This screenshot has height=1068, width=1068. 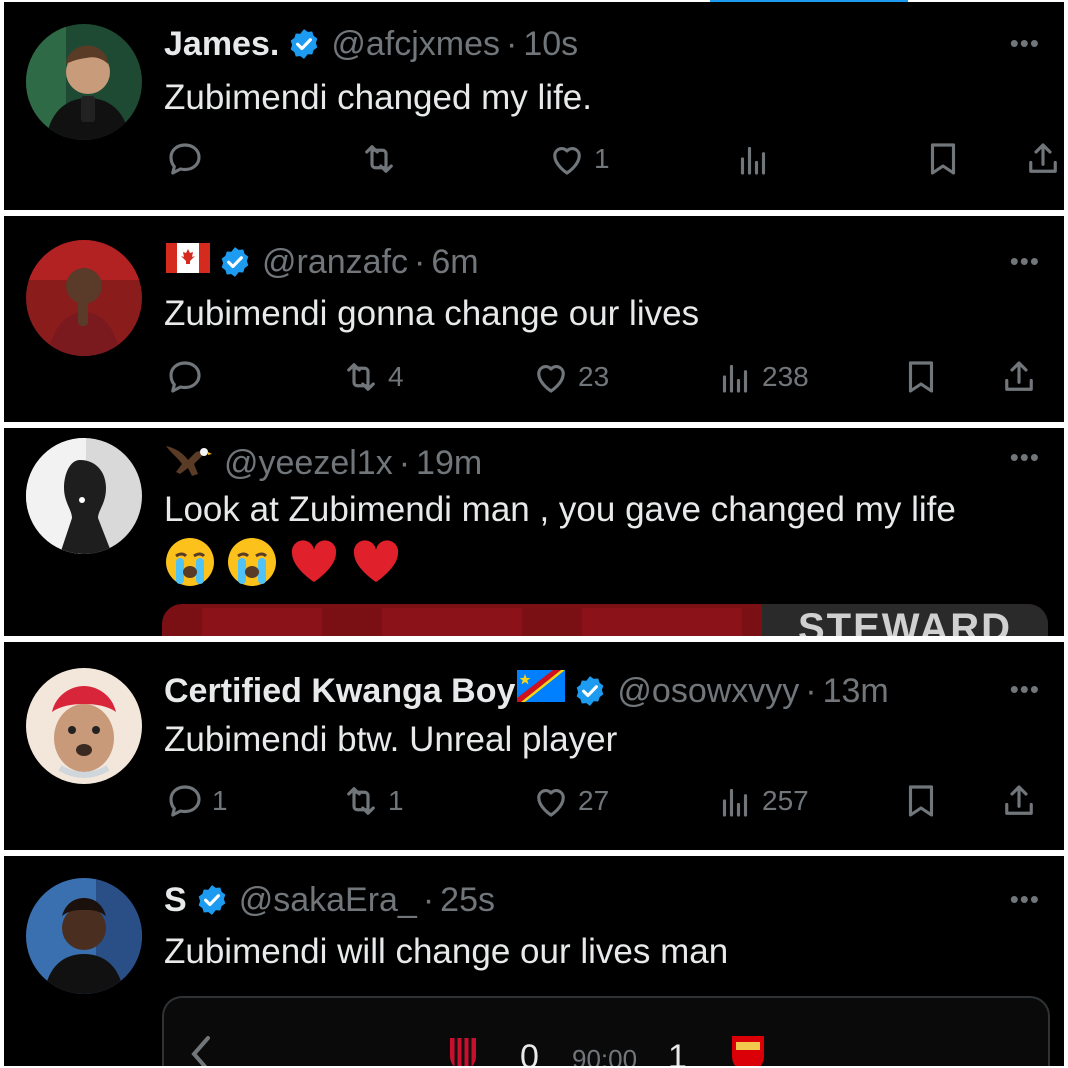 I want to click on like-button: 27, so click(x=569, y=801).